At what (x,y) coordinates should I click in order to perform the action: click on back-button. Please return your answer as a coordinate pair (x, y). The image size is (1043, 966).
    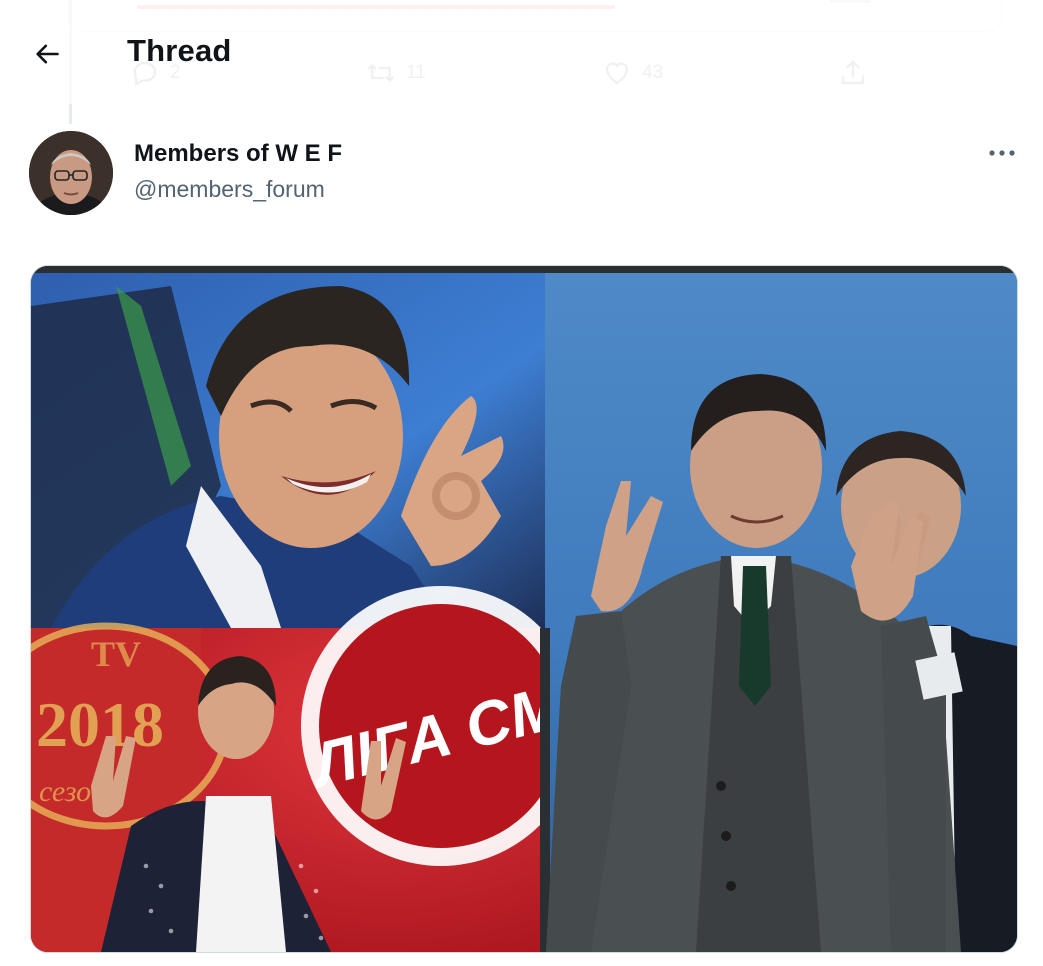
    Looking at the image, I should click on (47, 54).